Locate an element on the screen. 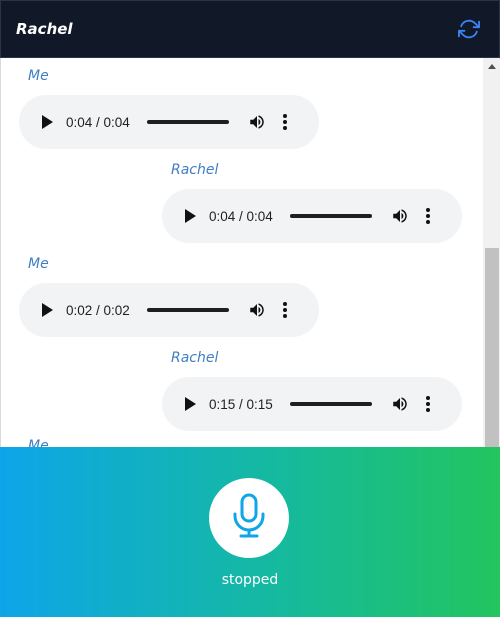 The height and width of the screenshot is (617, 500). audio-player: 0:15 / 0:15 is located at coordinates (312, 404).